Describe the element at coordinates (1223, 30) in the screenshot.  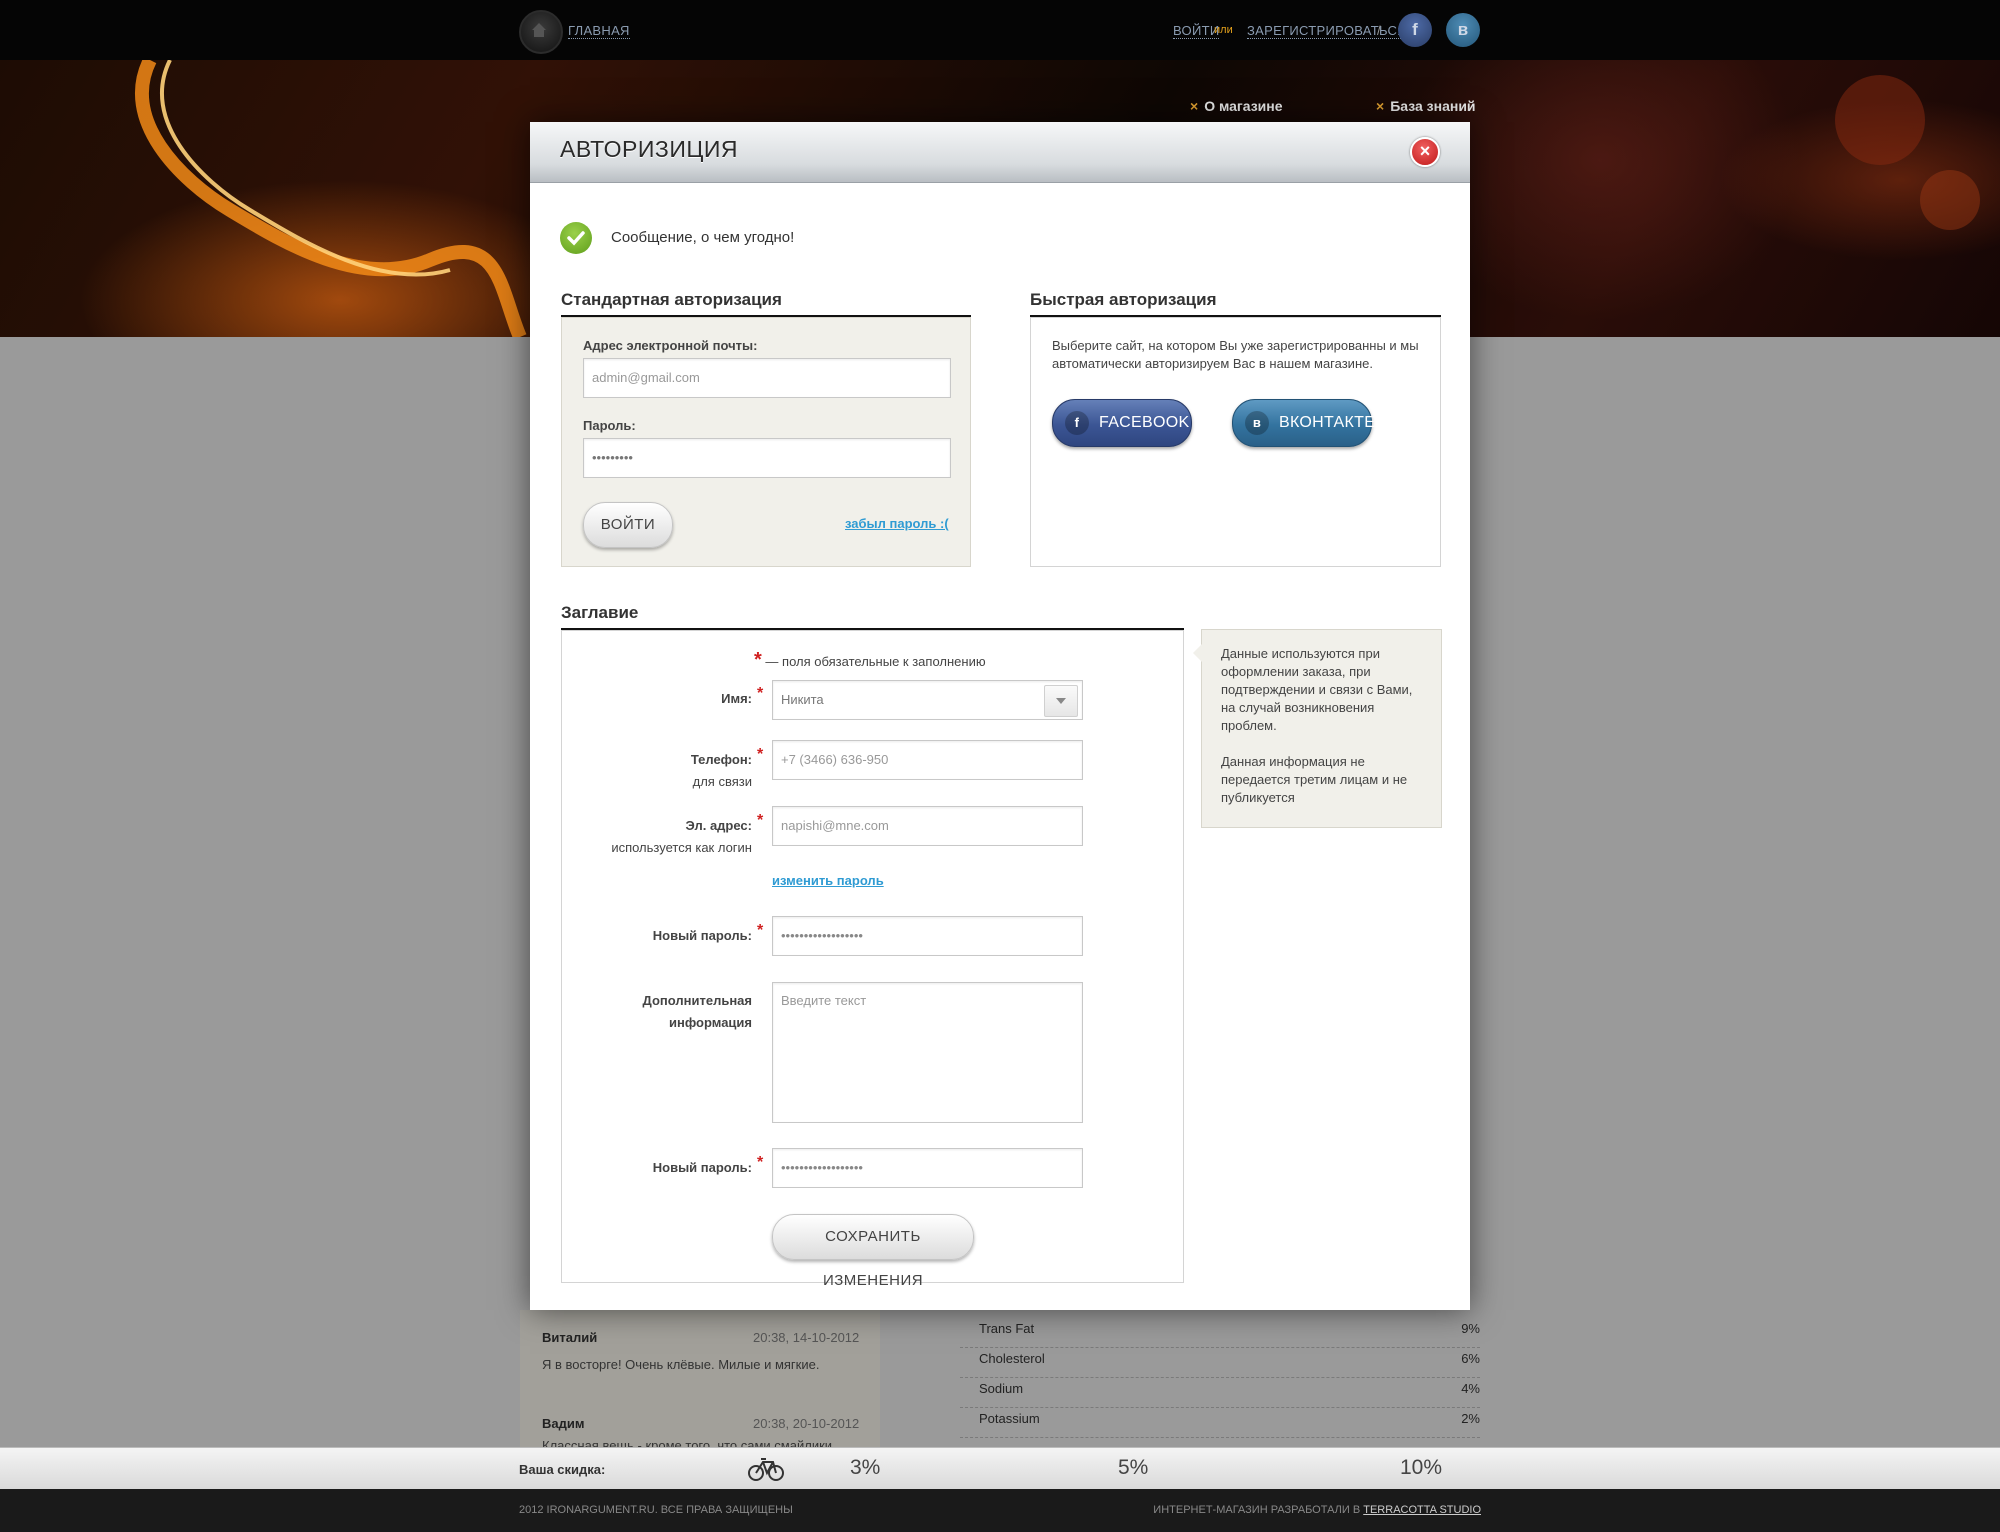
I see `or-text: или` at that location.